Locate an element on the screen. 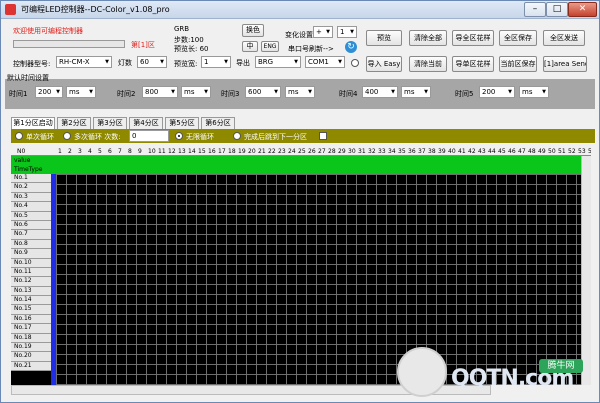 The height and width of the screenshot is (403, 600). change-value-value: 1 is located at coordinates (342, 32).